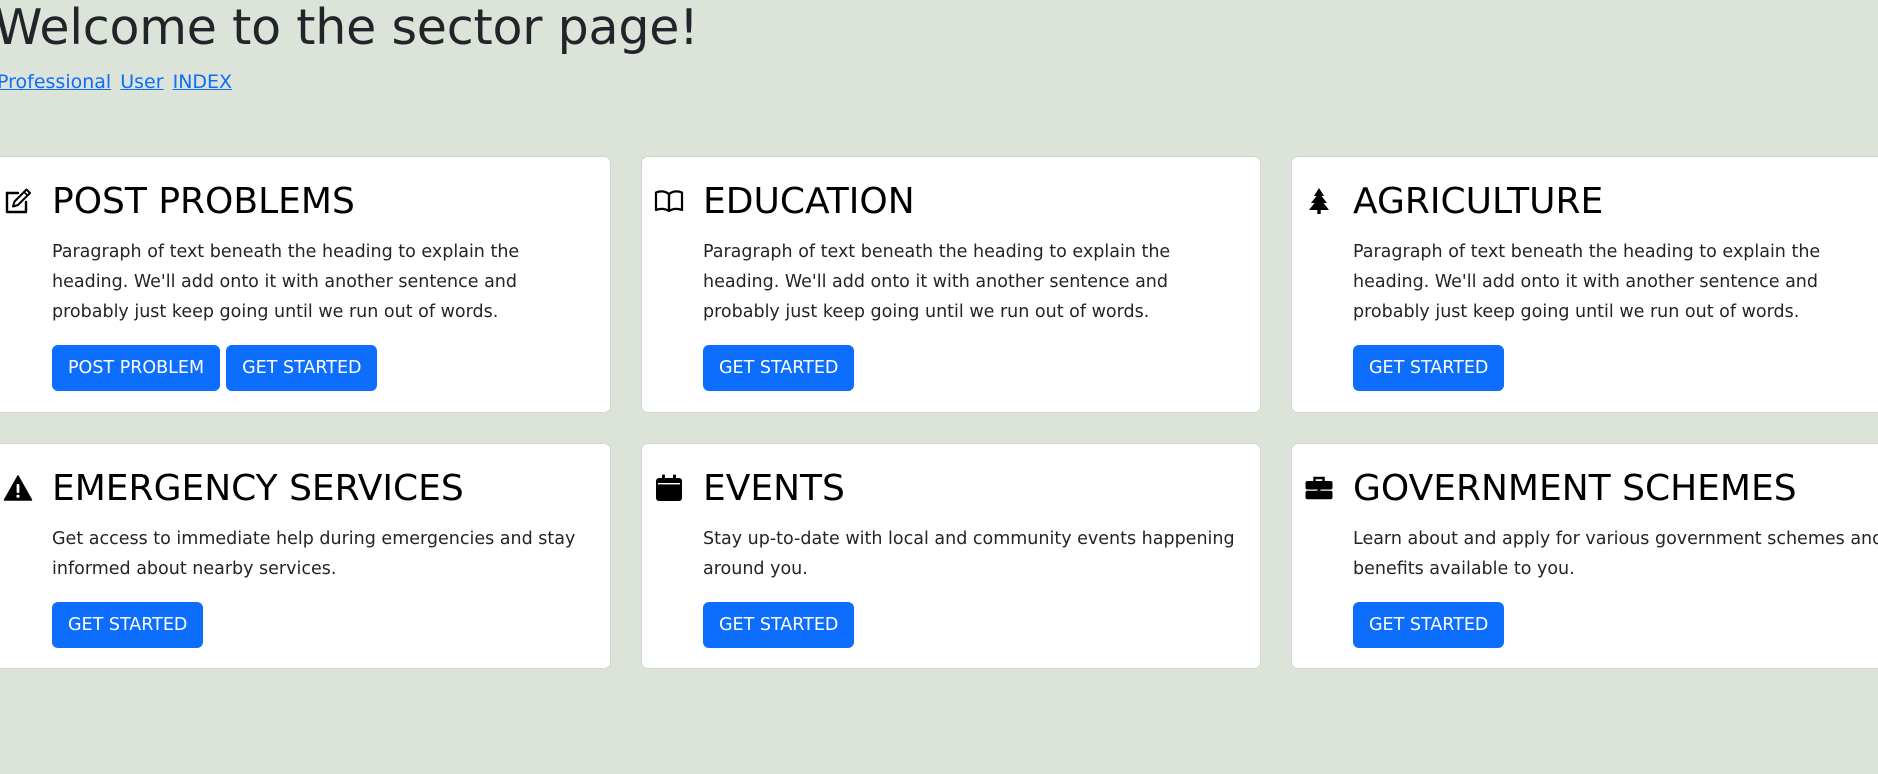  I want to click on nav-link-user: User, so click(141, 82).